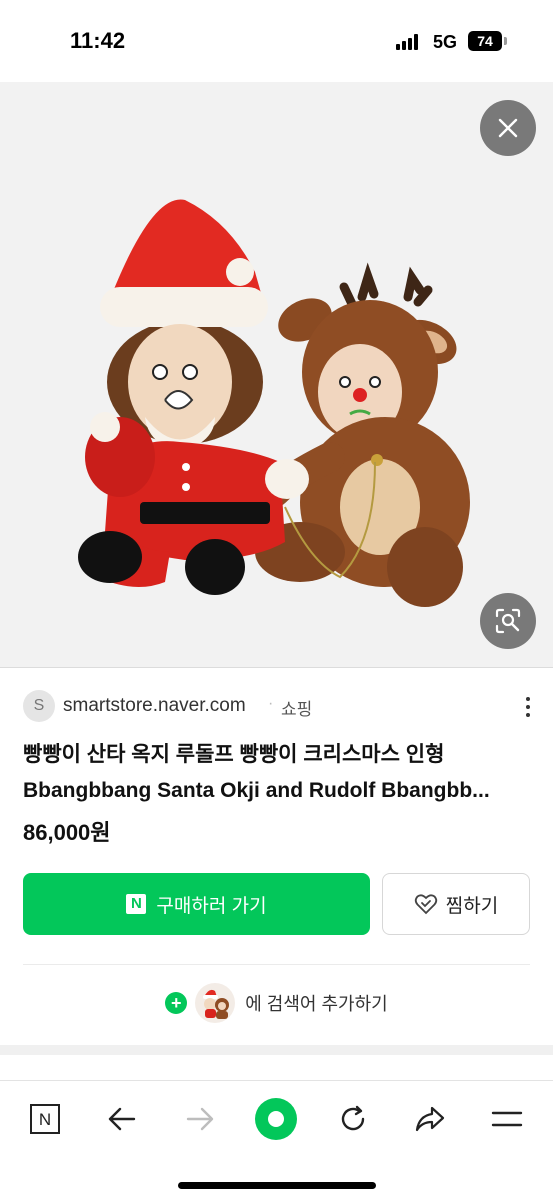 This screenshot has height=1200, width=553. What do you see at coordinates (176, 1003) in the screenshot?
I see `plus-icon: +` at bounding box center [176, 1003].